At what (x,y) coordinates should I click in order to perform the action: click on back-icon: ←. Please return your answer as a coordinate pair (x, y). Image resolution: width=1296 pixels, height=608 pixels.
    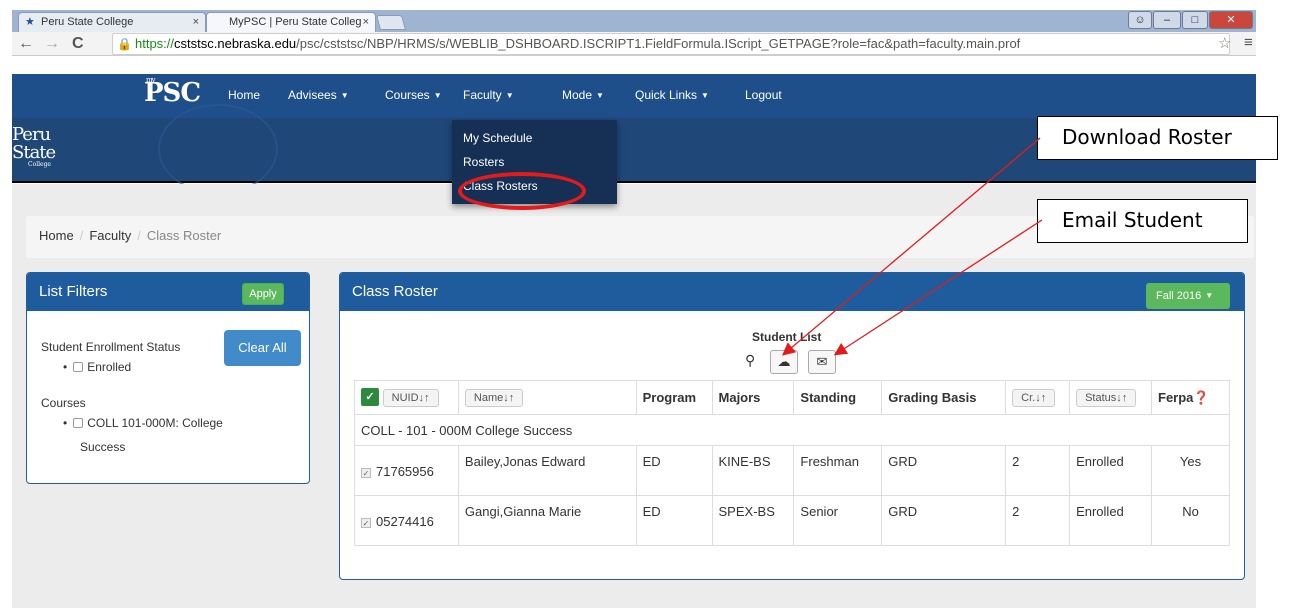
    Looking at the image, I should click on (26, 44).